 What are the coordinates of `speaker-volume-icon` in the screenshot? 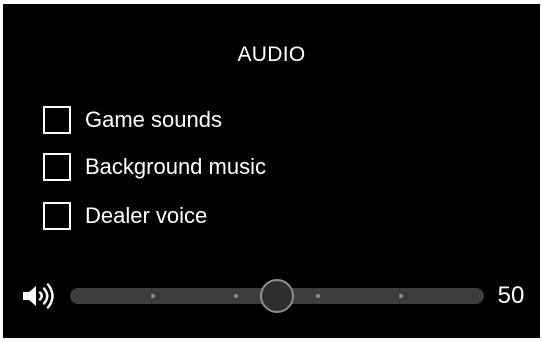 It's located at (38, 296).